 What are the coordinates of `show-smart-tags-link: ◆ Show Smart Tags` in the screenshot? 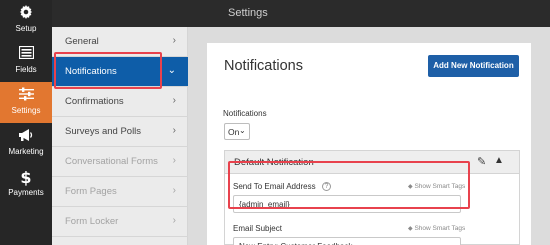 It's located at (436, 228).